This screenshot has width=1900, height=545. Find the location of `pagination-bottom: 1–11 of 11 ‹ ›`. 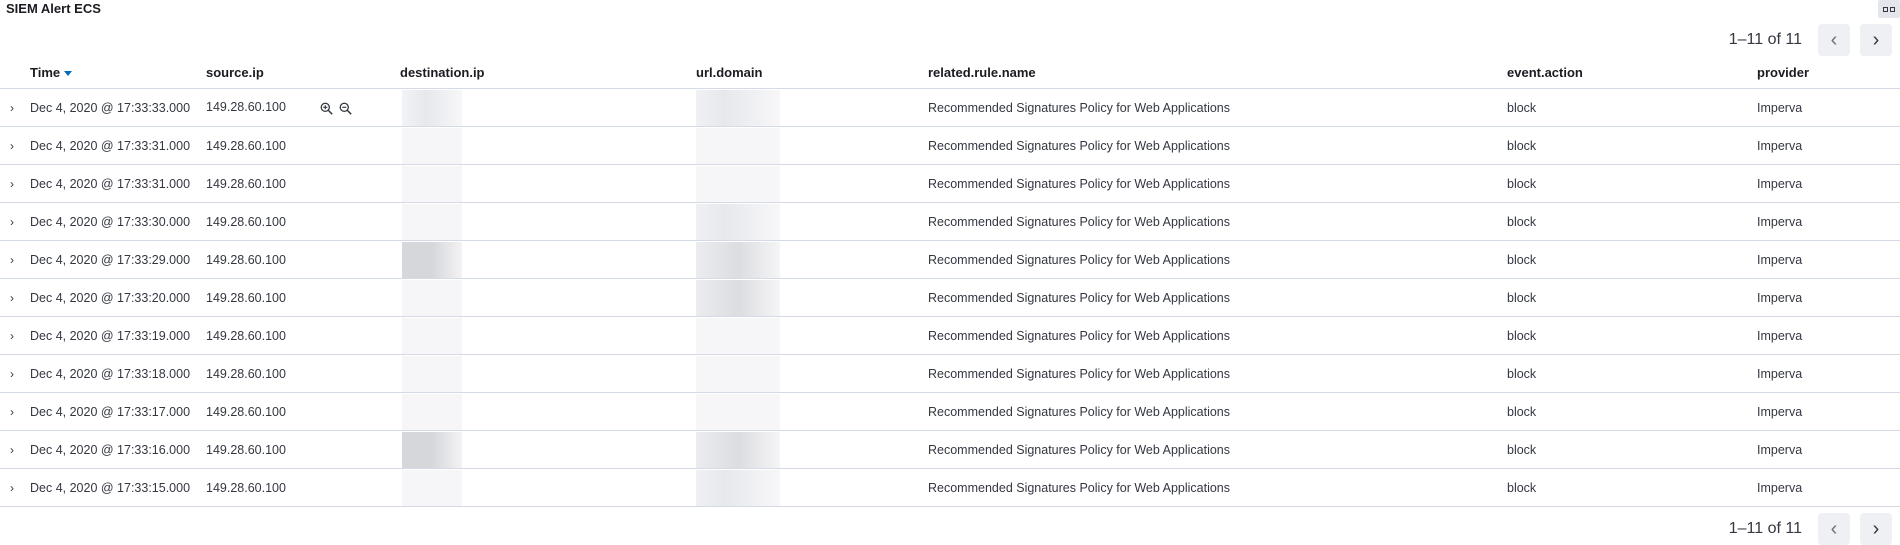

pagination-bottom: 1–11 of 11 ‹ › is located at coordinates (1810, 529).